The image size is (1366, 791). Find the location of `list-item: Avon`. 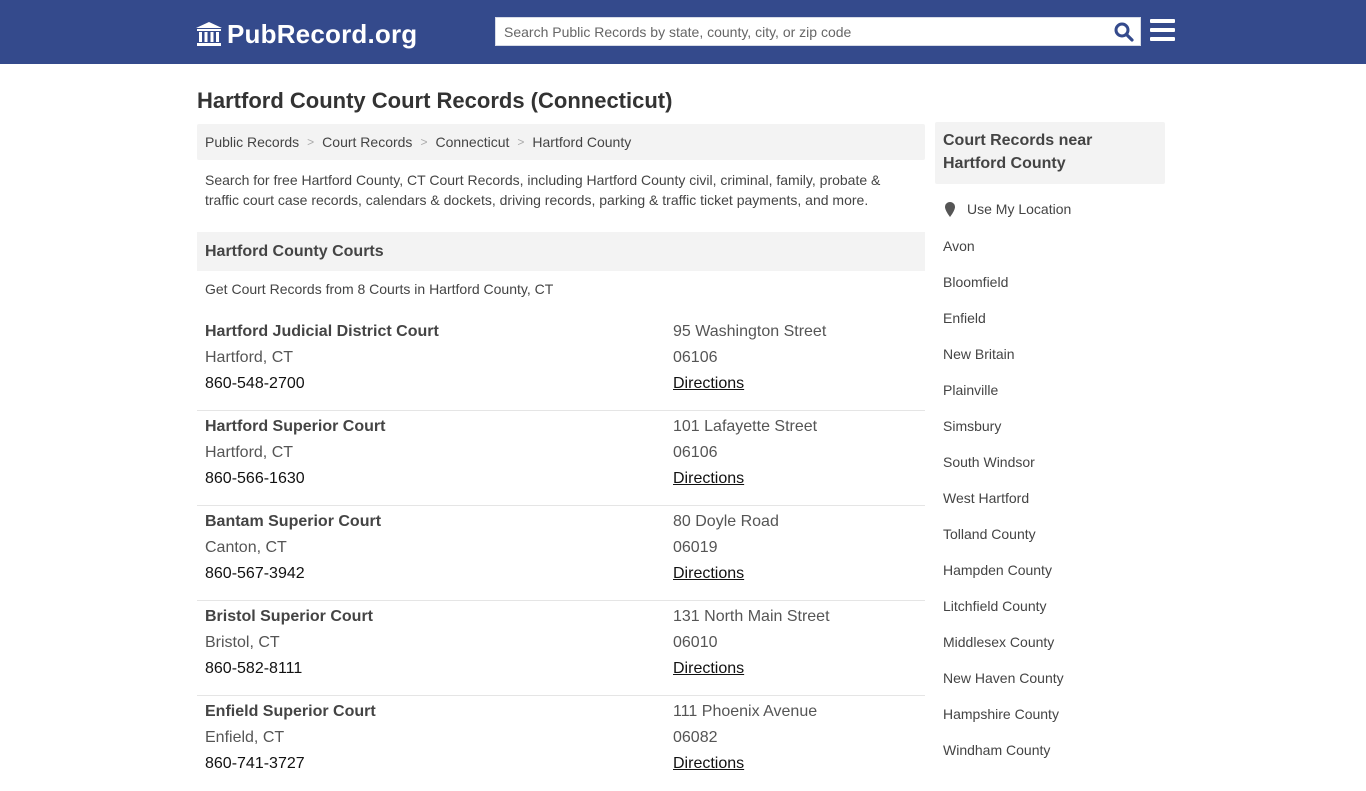

list-item: Avon is located at coordinates (1003, 246).